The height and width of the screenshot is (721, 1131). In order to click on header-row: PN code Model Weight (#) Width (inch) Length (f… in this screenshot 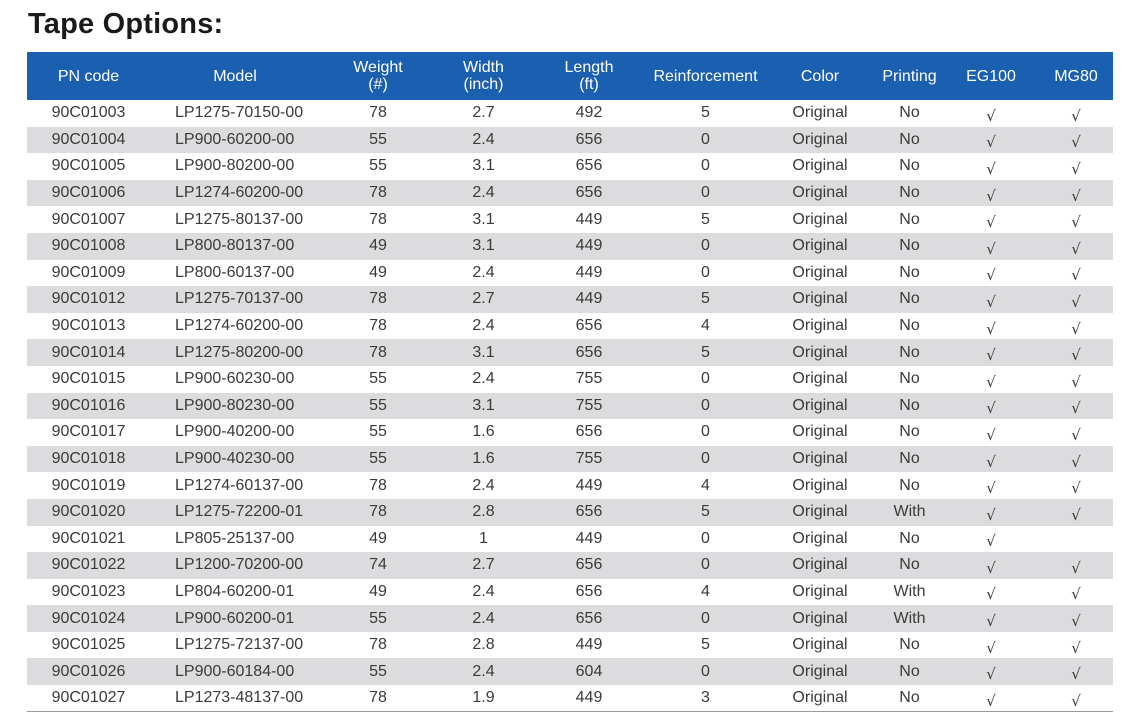, I will do `click(570, 76)`.